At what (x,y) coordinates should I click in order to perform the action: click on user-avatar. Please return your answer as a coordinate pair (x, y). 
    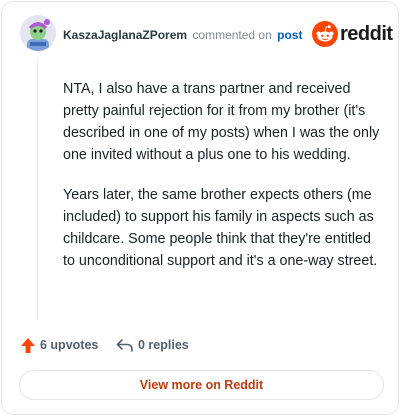
    Looking at the image, I should click on (38, 33).